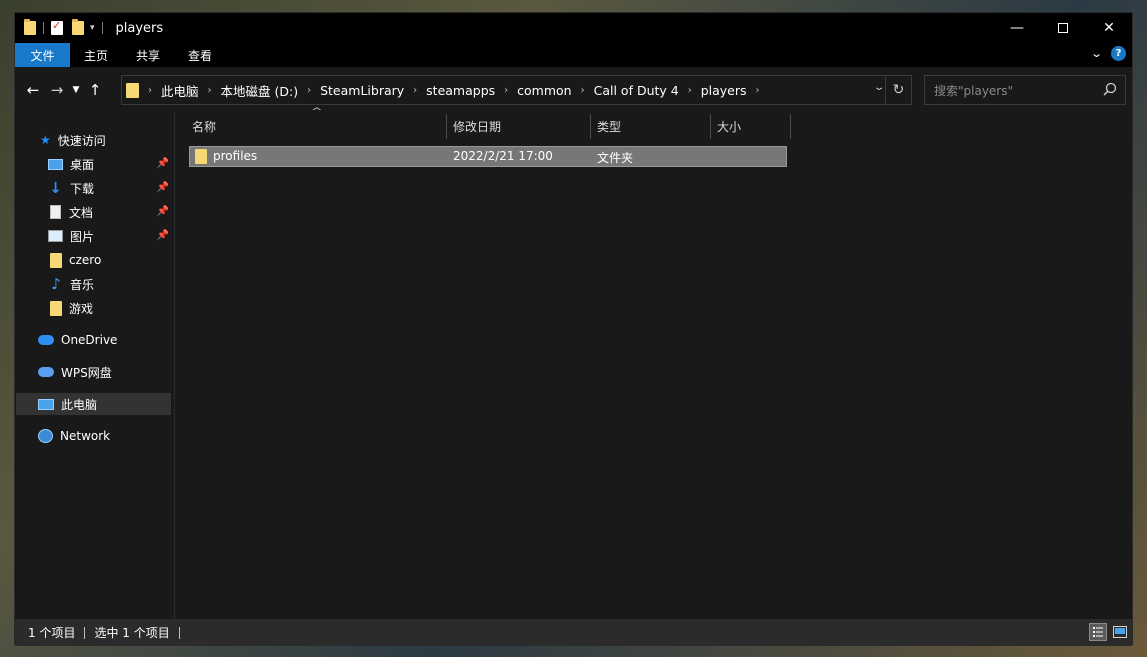 This screenshot has height=657, width=1147. What do you see at coordinates (148, 55) in the screenshot?
I see `tab-share: 共享` at bounding box center [148, 55].